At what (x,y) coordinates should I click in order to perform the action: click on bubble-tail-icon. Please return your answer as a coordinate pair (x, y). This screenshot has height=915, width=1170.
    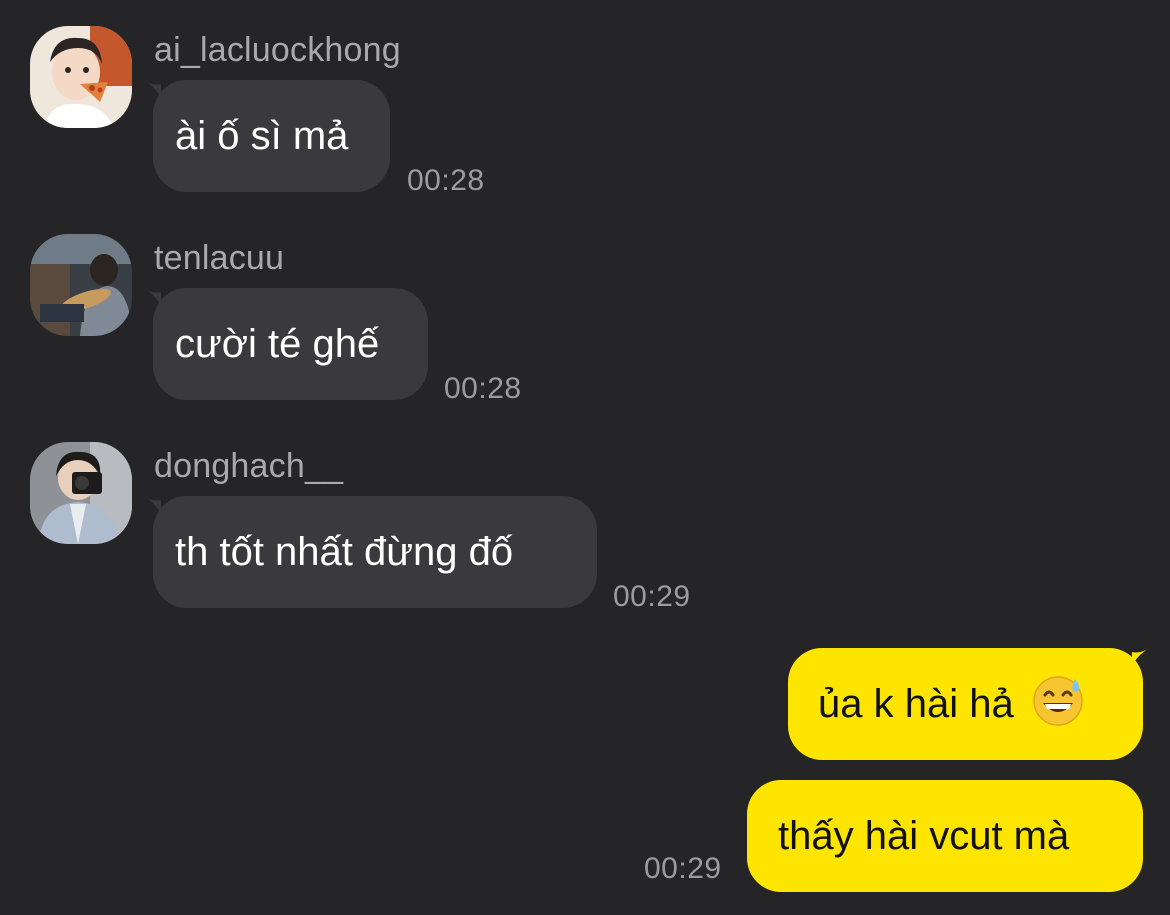
    Looking at the image, I should click on (1141, 657).